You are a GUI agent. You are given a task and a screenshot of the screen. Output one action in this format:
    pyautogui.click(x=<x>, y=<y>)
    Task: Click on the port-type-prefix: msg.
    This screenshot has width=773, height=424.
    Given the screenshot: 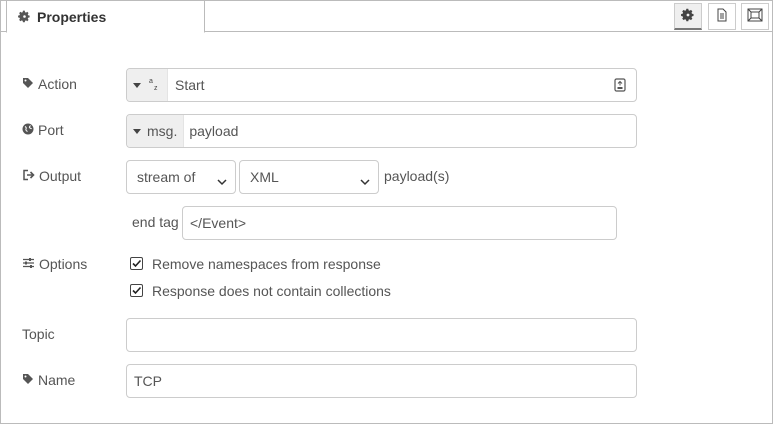 What is the action you would take?
    pyautogui.click(x=162, y=131)
    